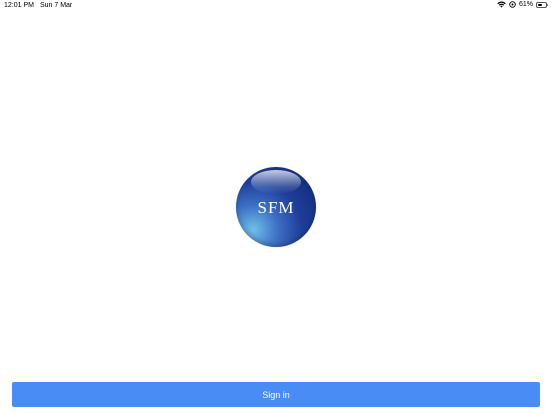 The width and height of the screenshot is (552, 414). What do you see at coordinates (501, 4) in the screenshot?
I see `wifi-icon` at bounding box center [501, 4].